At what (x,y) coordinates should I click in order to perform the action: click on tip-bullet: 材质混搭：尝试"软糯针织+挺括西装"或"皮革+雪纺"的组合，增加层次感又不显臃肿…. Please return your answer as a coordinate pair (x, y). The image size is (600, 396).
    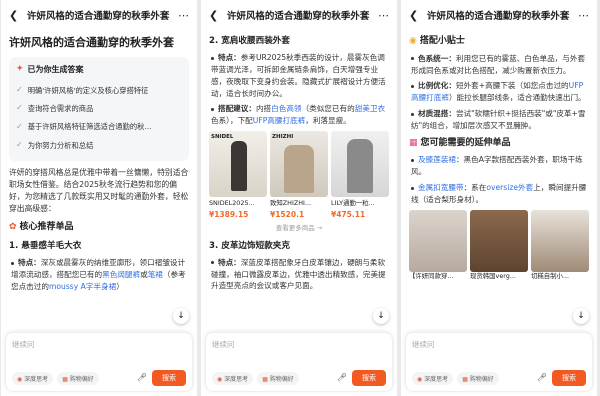
    Looking at the image, I should click on (498, 119).